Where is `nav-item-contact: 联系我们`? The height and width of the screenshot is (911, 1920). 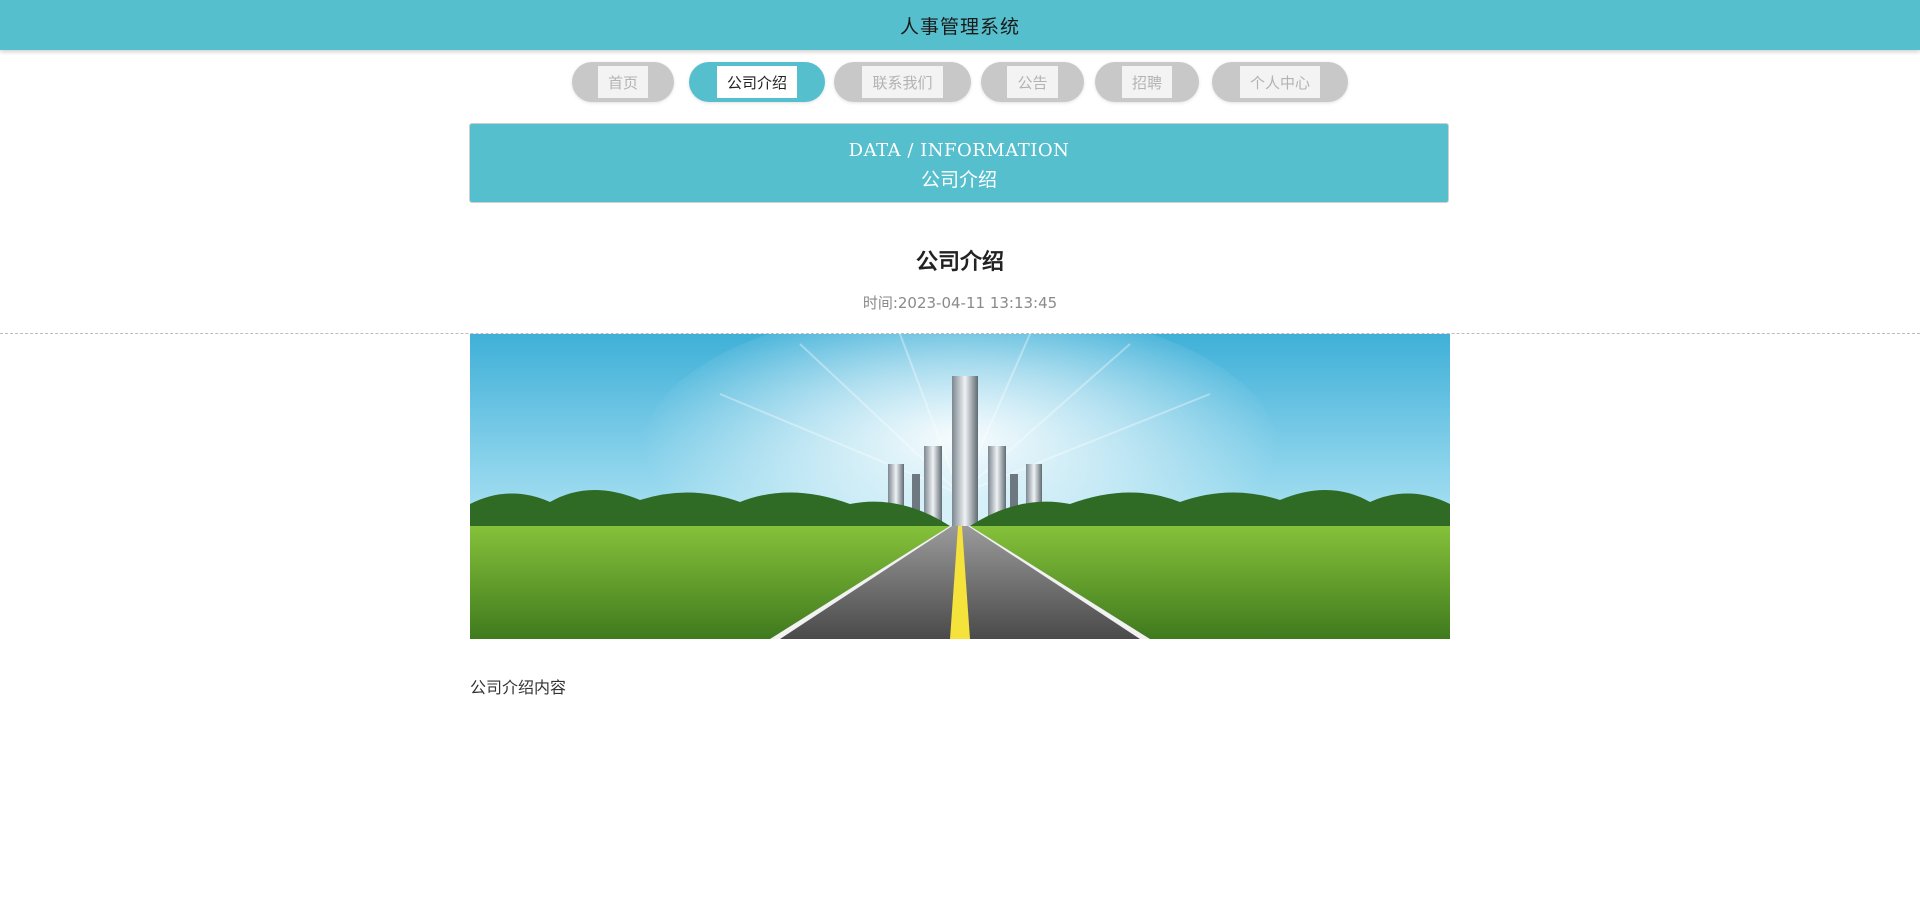 nav-item-contact: 联系我们 is located at coordinates (902, 82).